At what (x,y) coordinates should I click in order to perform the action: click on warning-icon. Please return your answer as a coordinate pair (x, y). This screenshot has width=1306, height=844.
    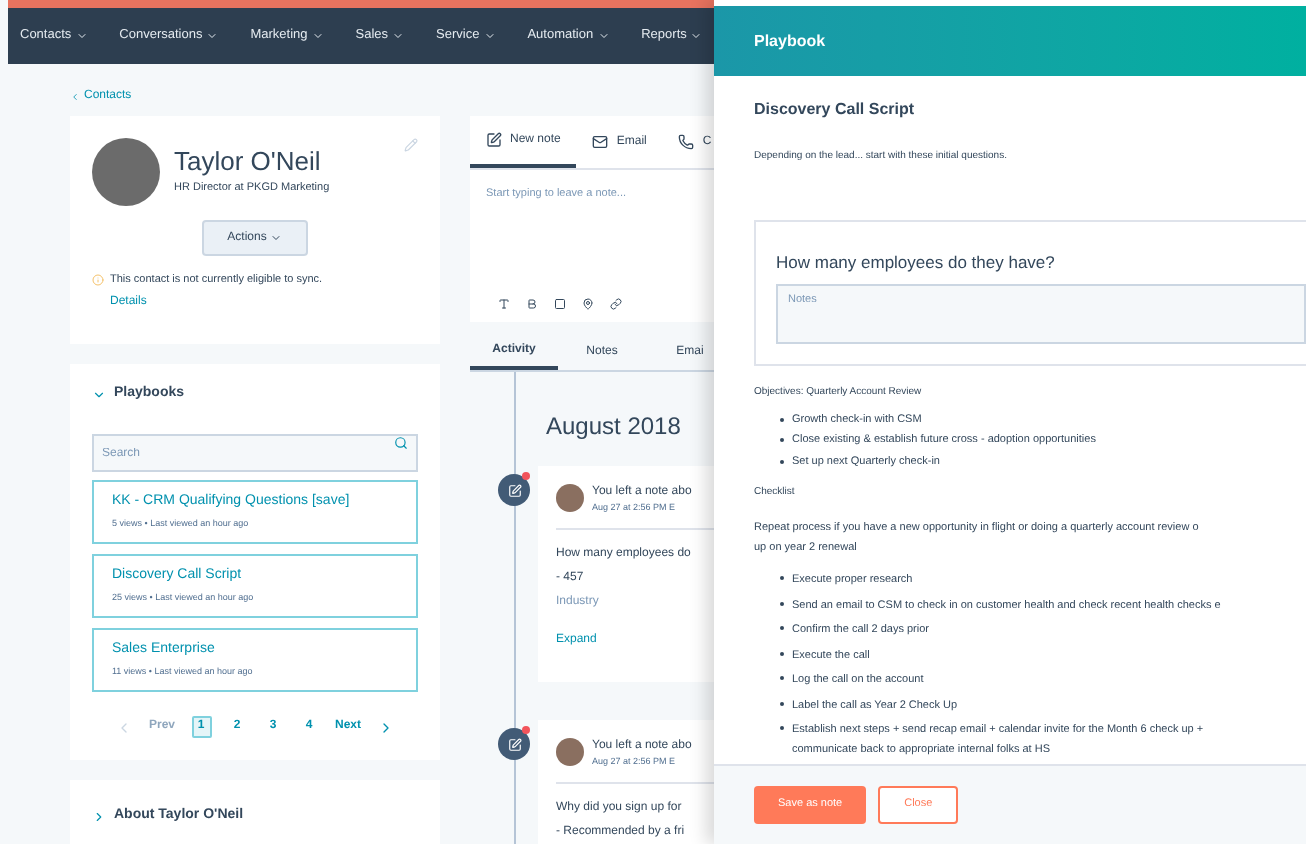
    Looking at the image, I should click on (98, 280).